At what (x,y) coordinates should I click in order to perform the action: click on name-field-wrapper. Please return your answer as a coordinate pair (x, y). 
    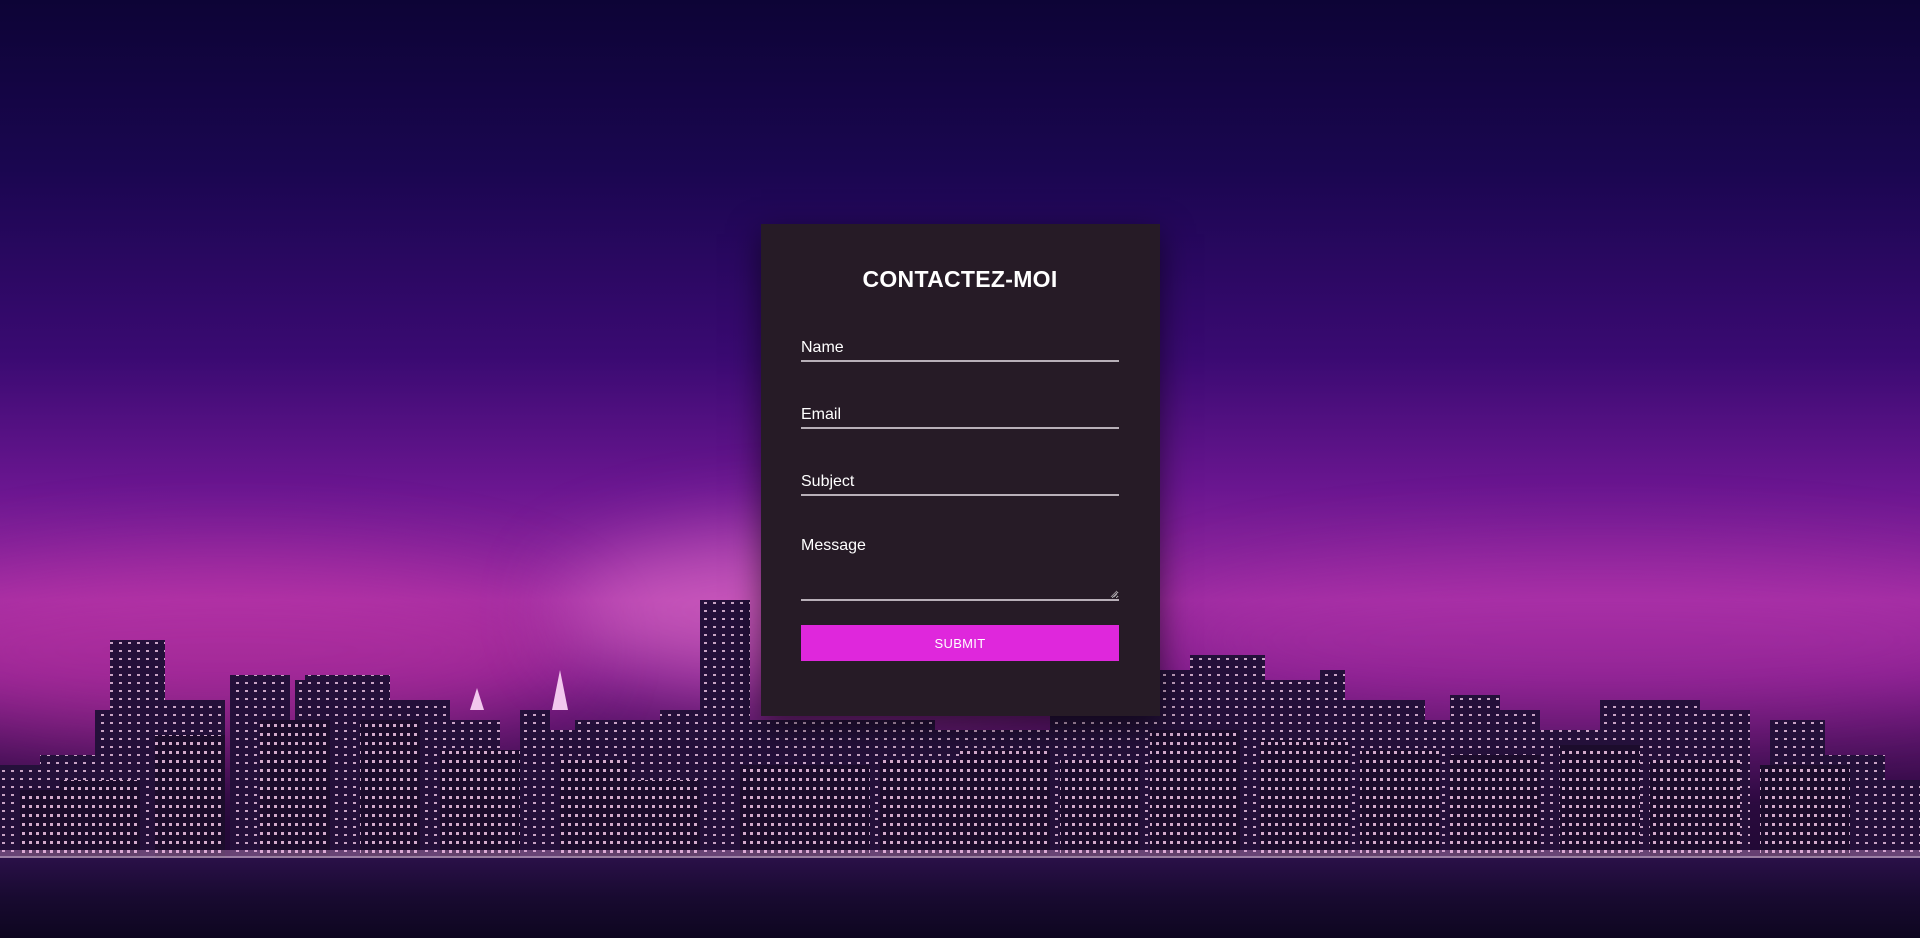
    Looking at the image, I should click on (960, 349).